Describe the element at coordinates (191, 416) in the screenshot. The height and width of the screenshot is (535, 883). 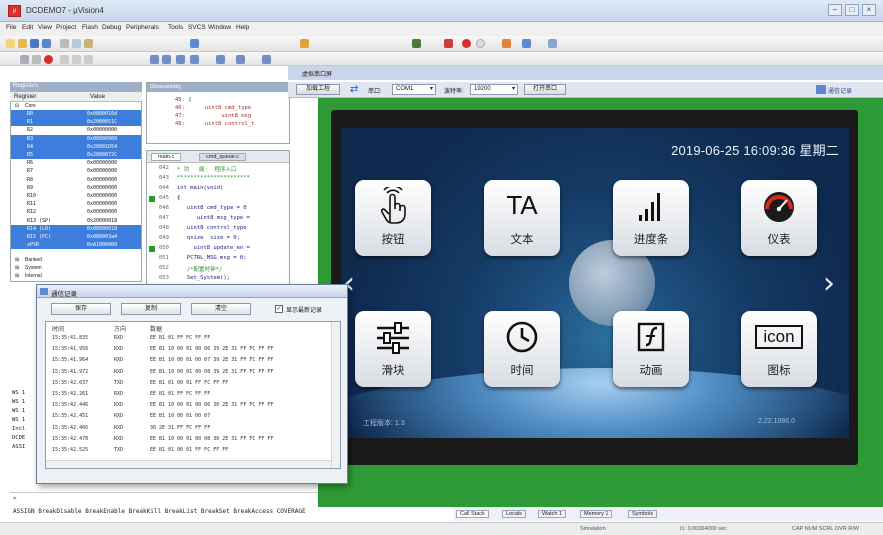
I see `log-row: 15:35:42.451 RXD EE B1 10 00 01 00 07` at that location.